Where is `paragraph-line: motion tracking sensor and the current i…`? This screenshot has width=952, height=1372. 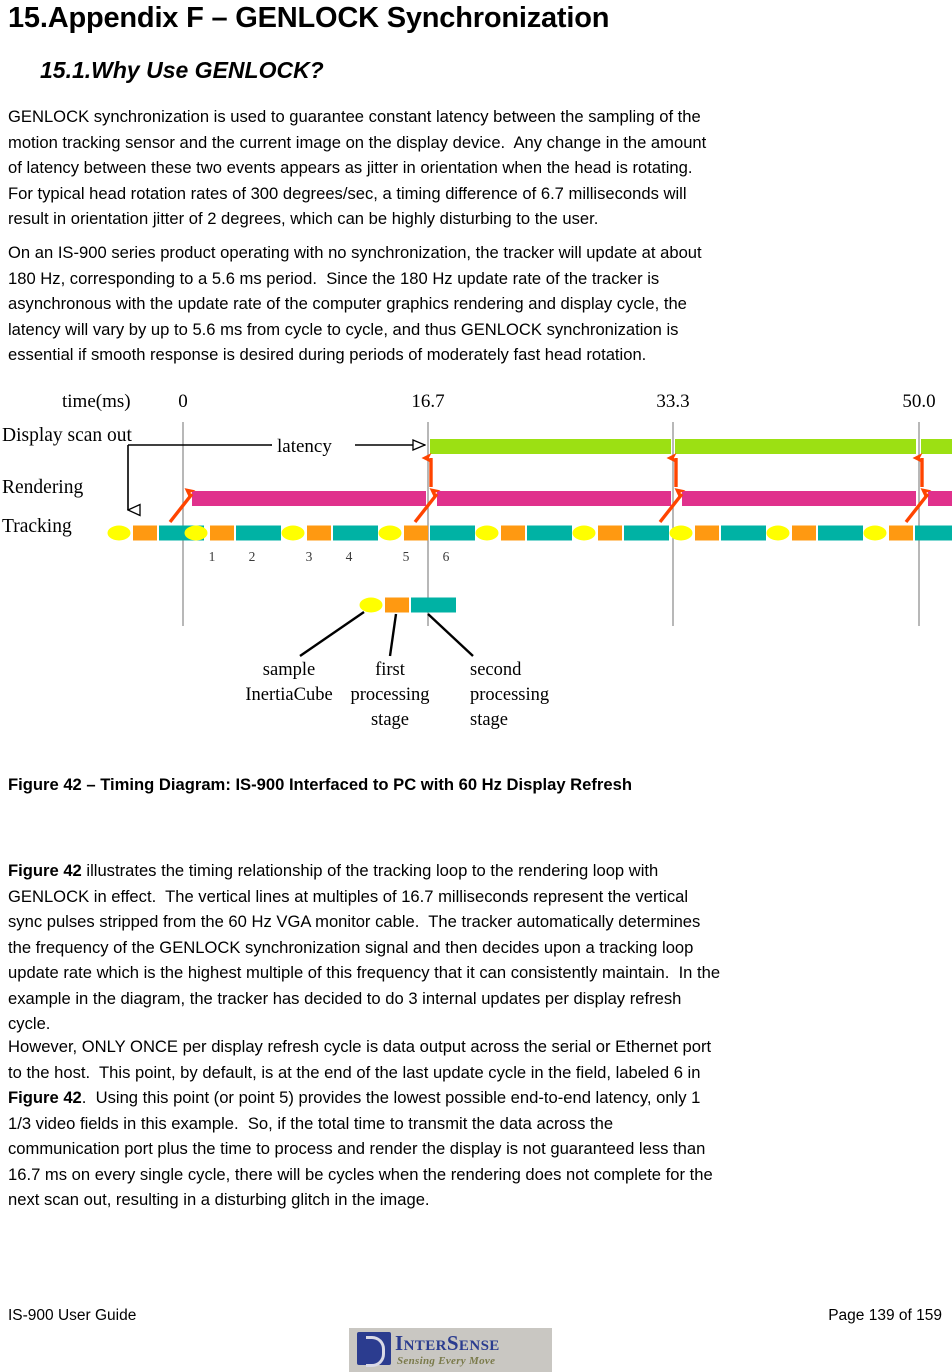 paragraph-line: motion tracking sensor and the current i… is located at coordinates (357, 142).